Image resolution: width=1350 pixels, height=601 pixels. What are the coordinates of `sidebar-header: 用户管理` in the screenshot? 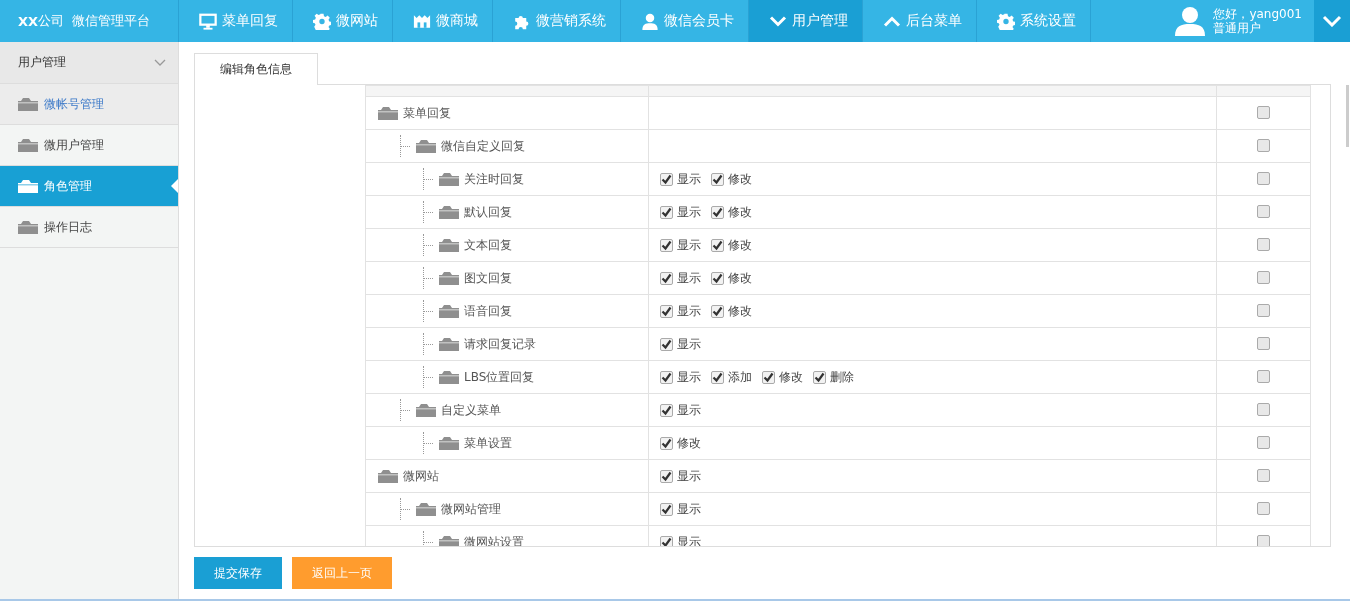 It's located at (89, 63).